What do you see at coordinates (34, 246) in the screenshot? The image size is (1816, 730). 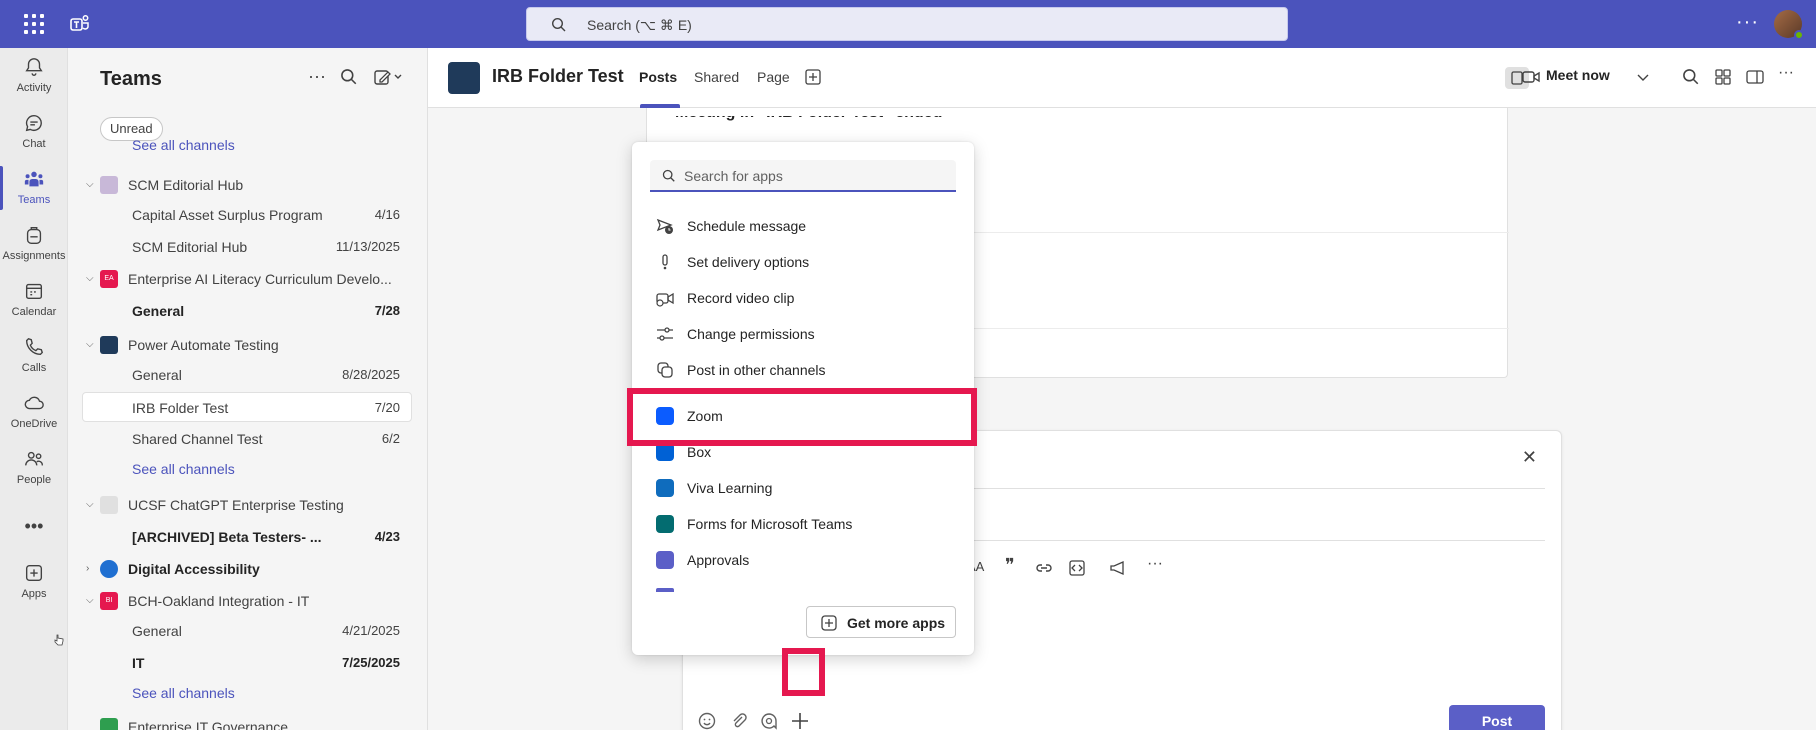 I see `rail-assignments: Assignments` at bounding box center [34, 246].